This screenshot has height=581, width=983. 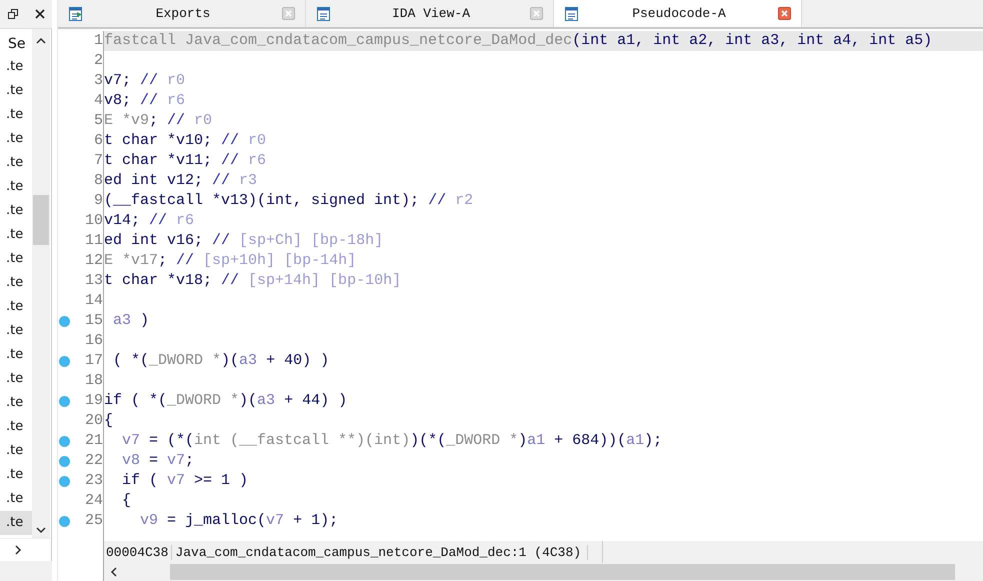 What do you see at coordinates (98, 201) in the screenshot?
I see `line-number: 9` at bounding box center [98, 201].